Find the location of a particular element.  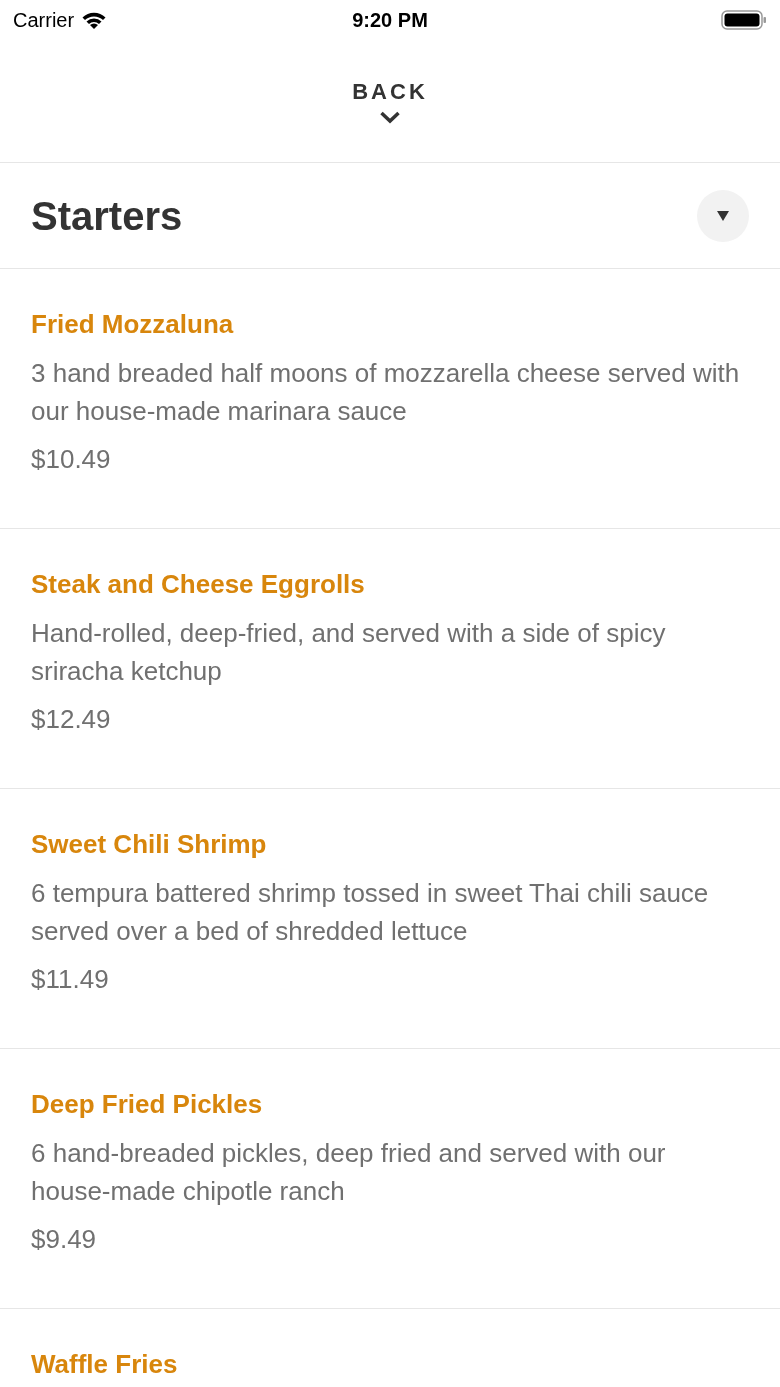

chevron-down-icon is located at coordinates (390, 117).